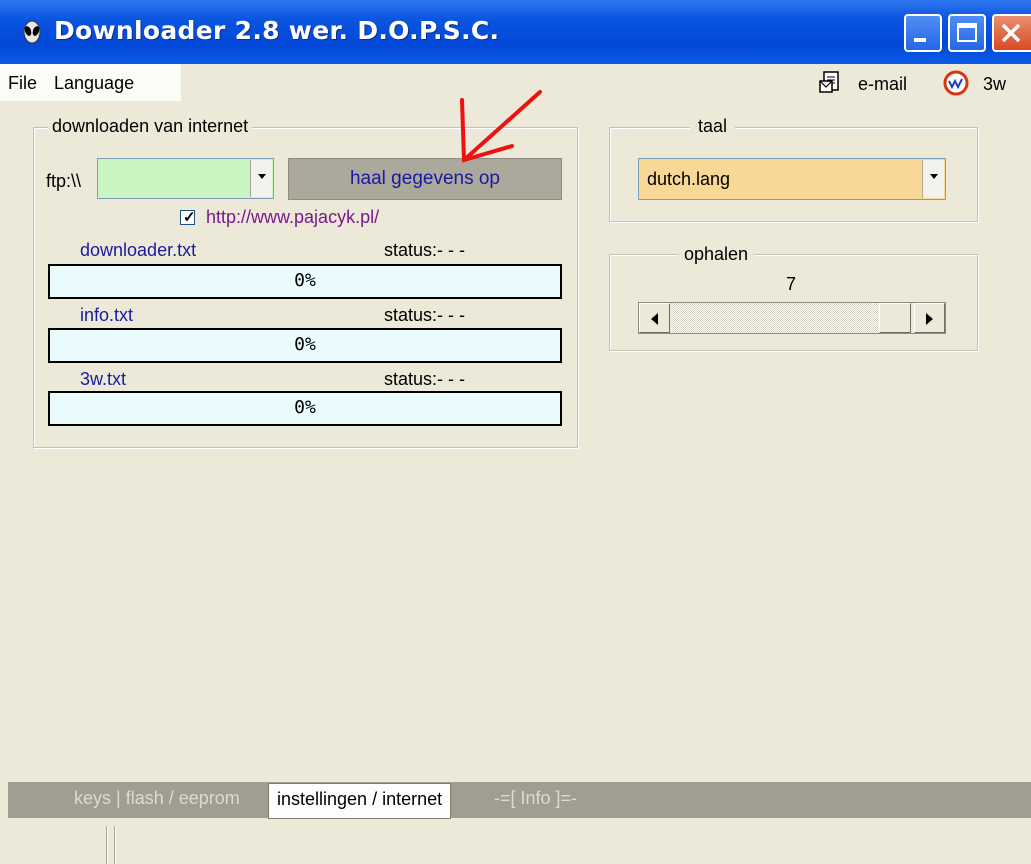  Describe the element at coordinates (920, 40) in the screenshot. I see `minimize-icon` at that location.